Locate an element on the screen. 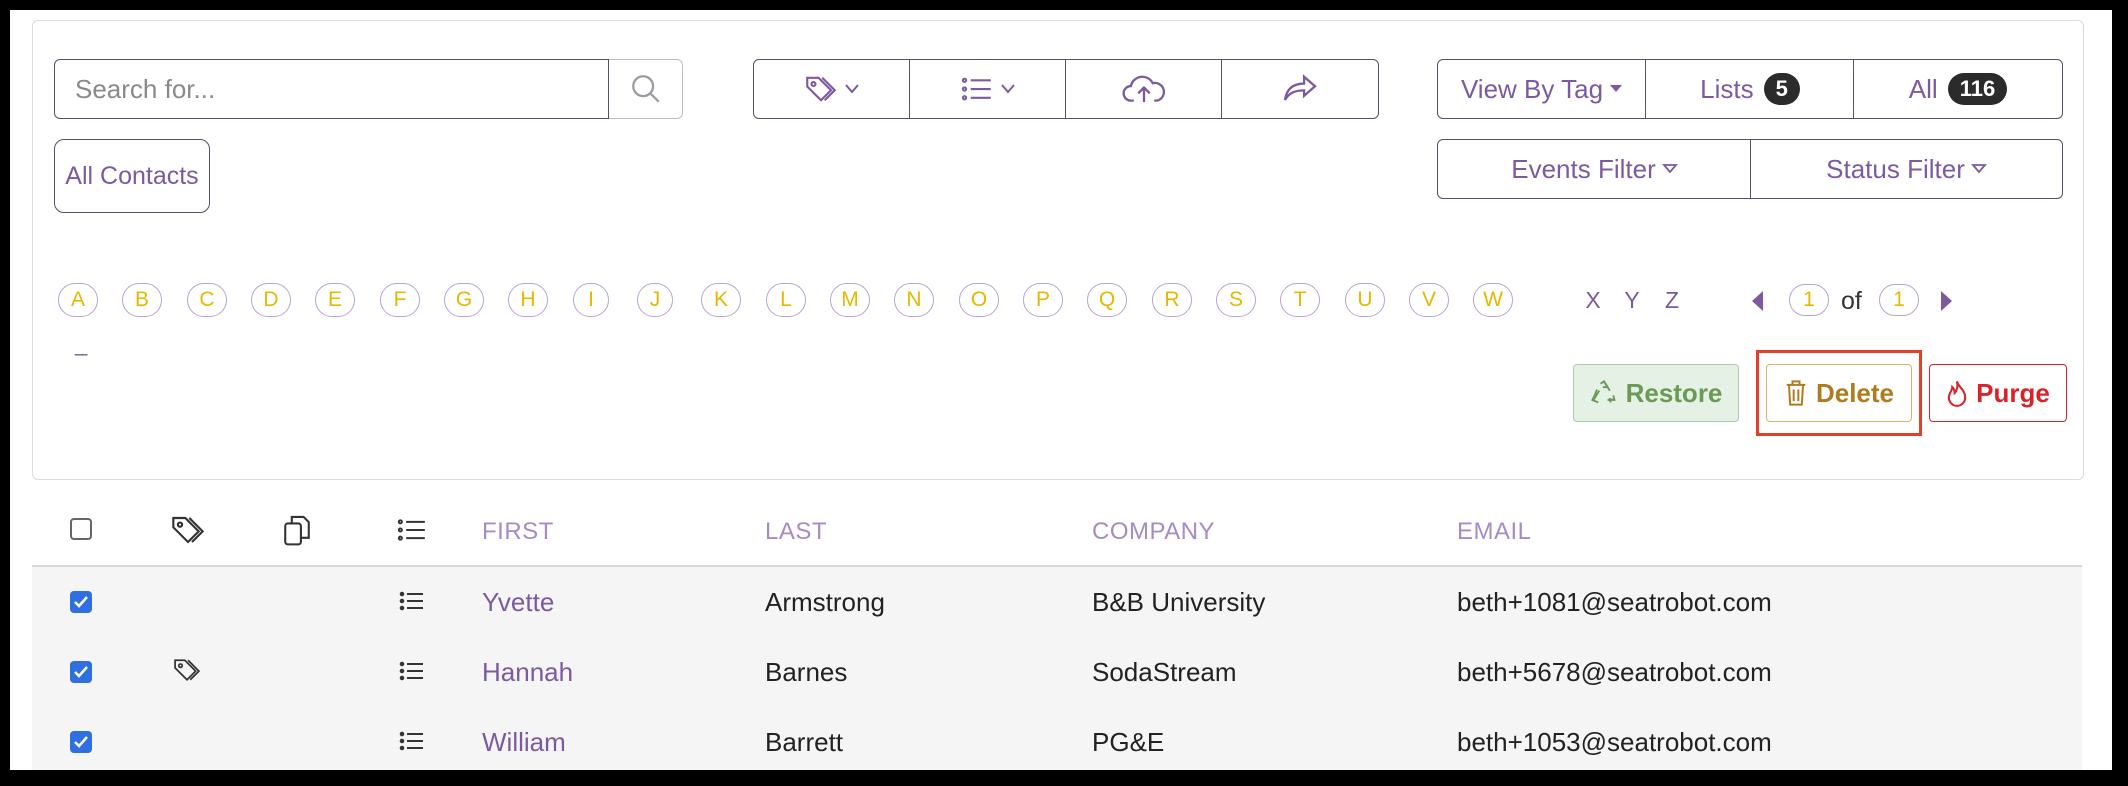 Image resolution: width=2128 pixels, height=786 pixels. prev-page-icon is located at coordinates (1758, 301).